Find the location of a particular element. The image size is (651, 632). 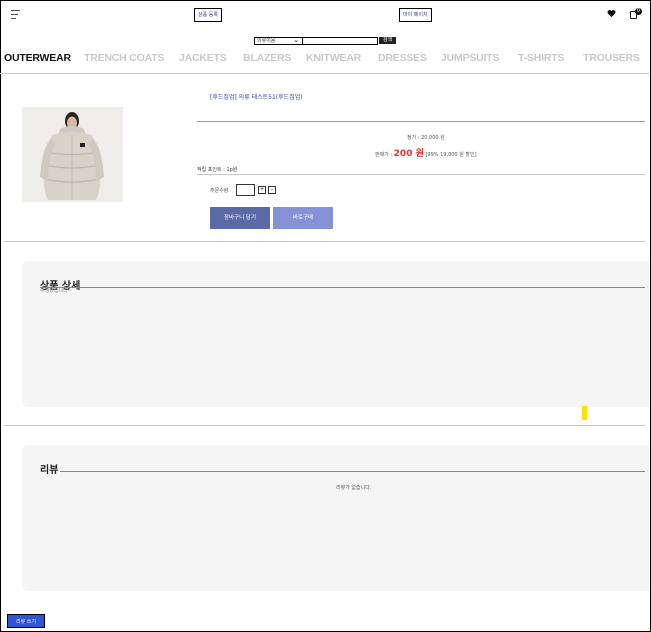

add-to-cart-button: 장바구니 담기 is located at coordinates (240, 218).